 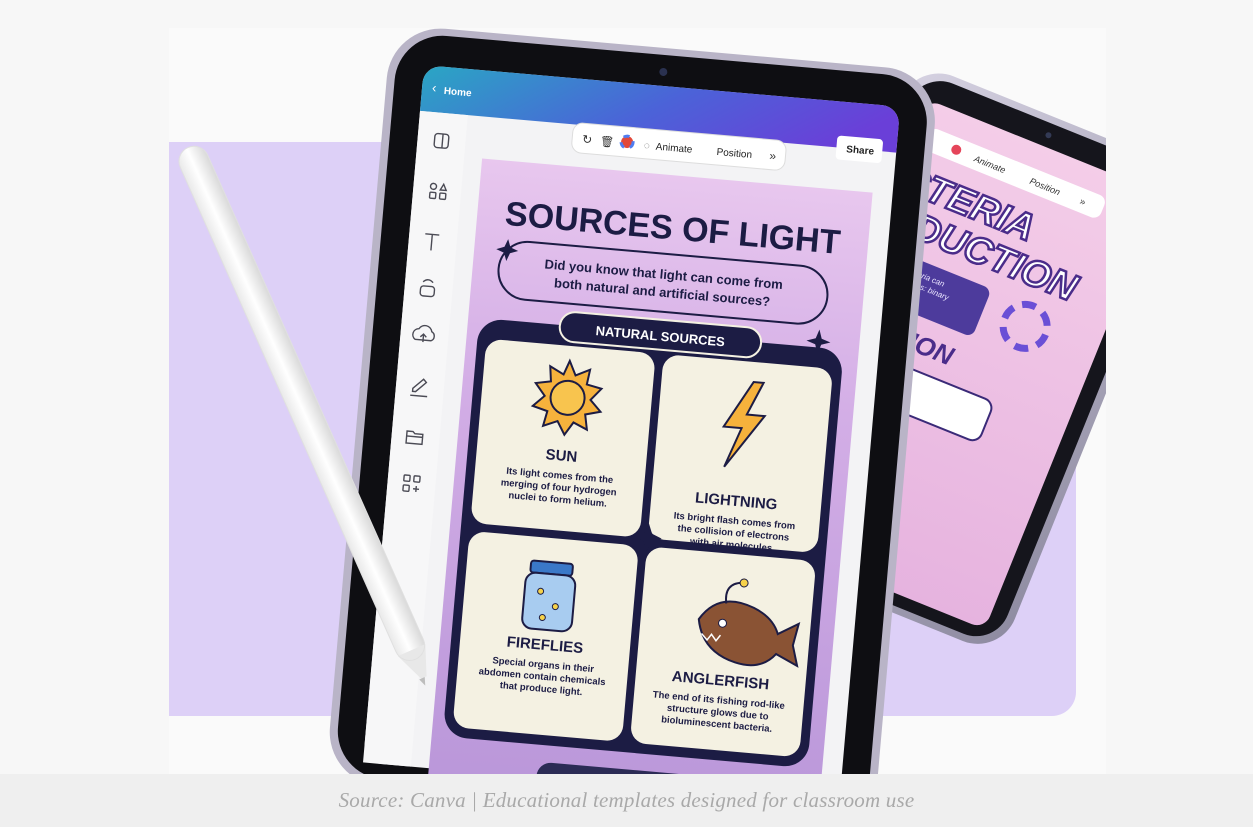 What do you see at coordinates (606, 142) in the screenshot?
I see `delete-icon: 🗑` at bounding box center [606, 142].